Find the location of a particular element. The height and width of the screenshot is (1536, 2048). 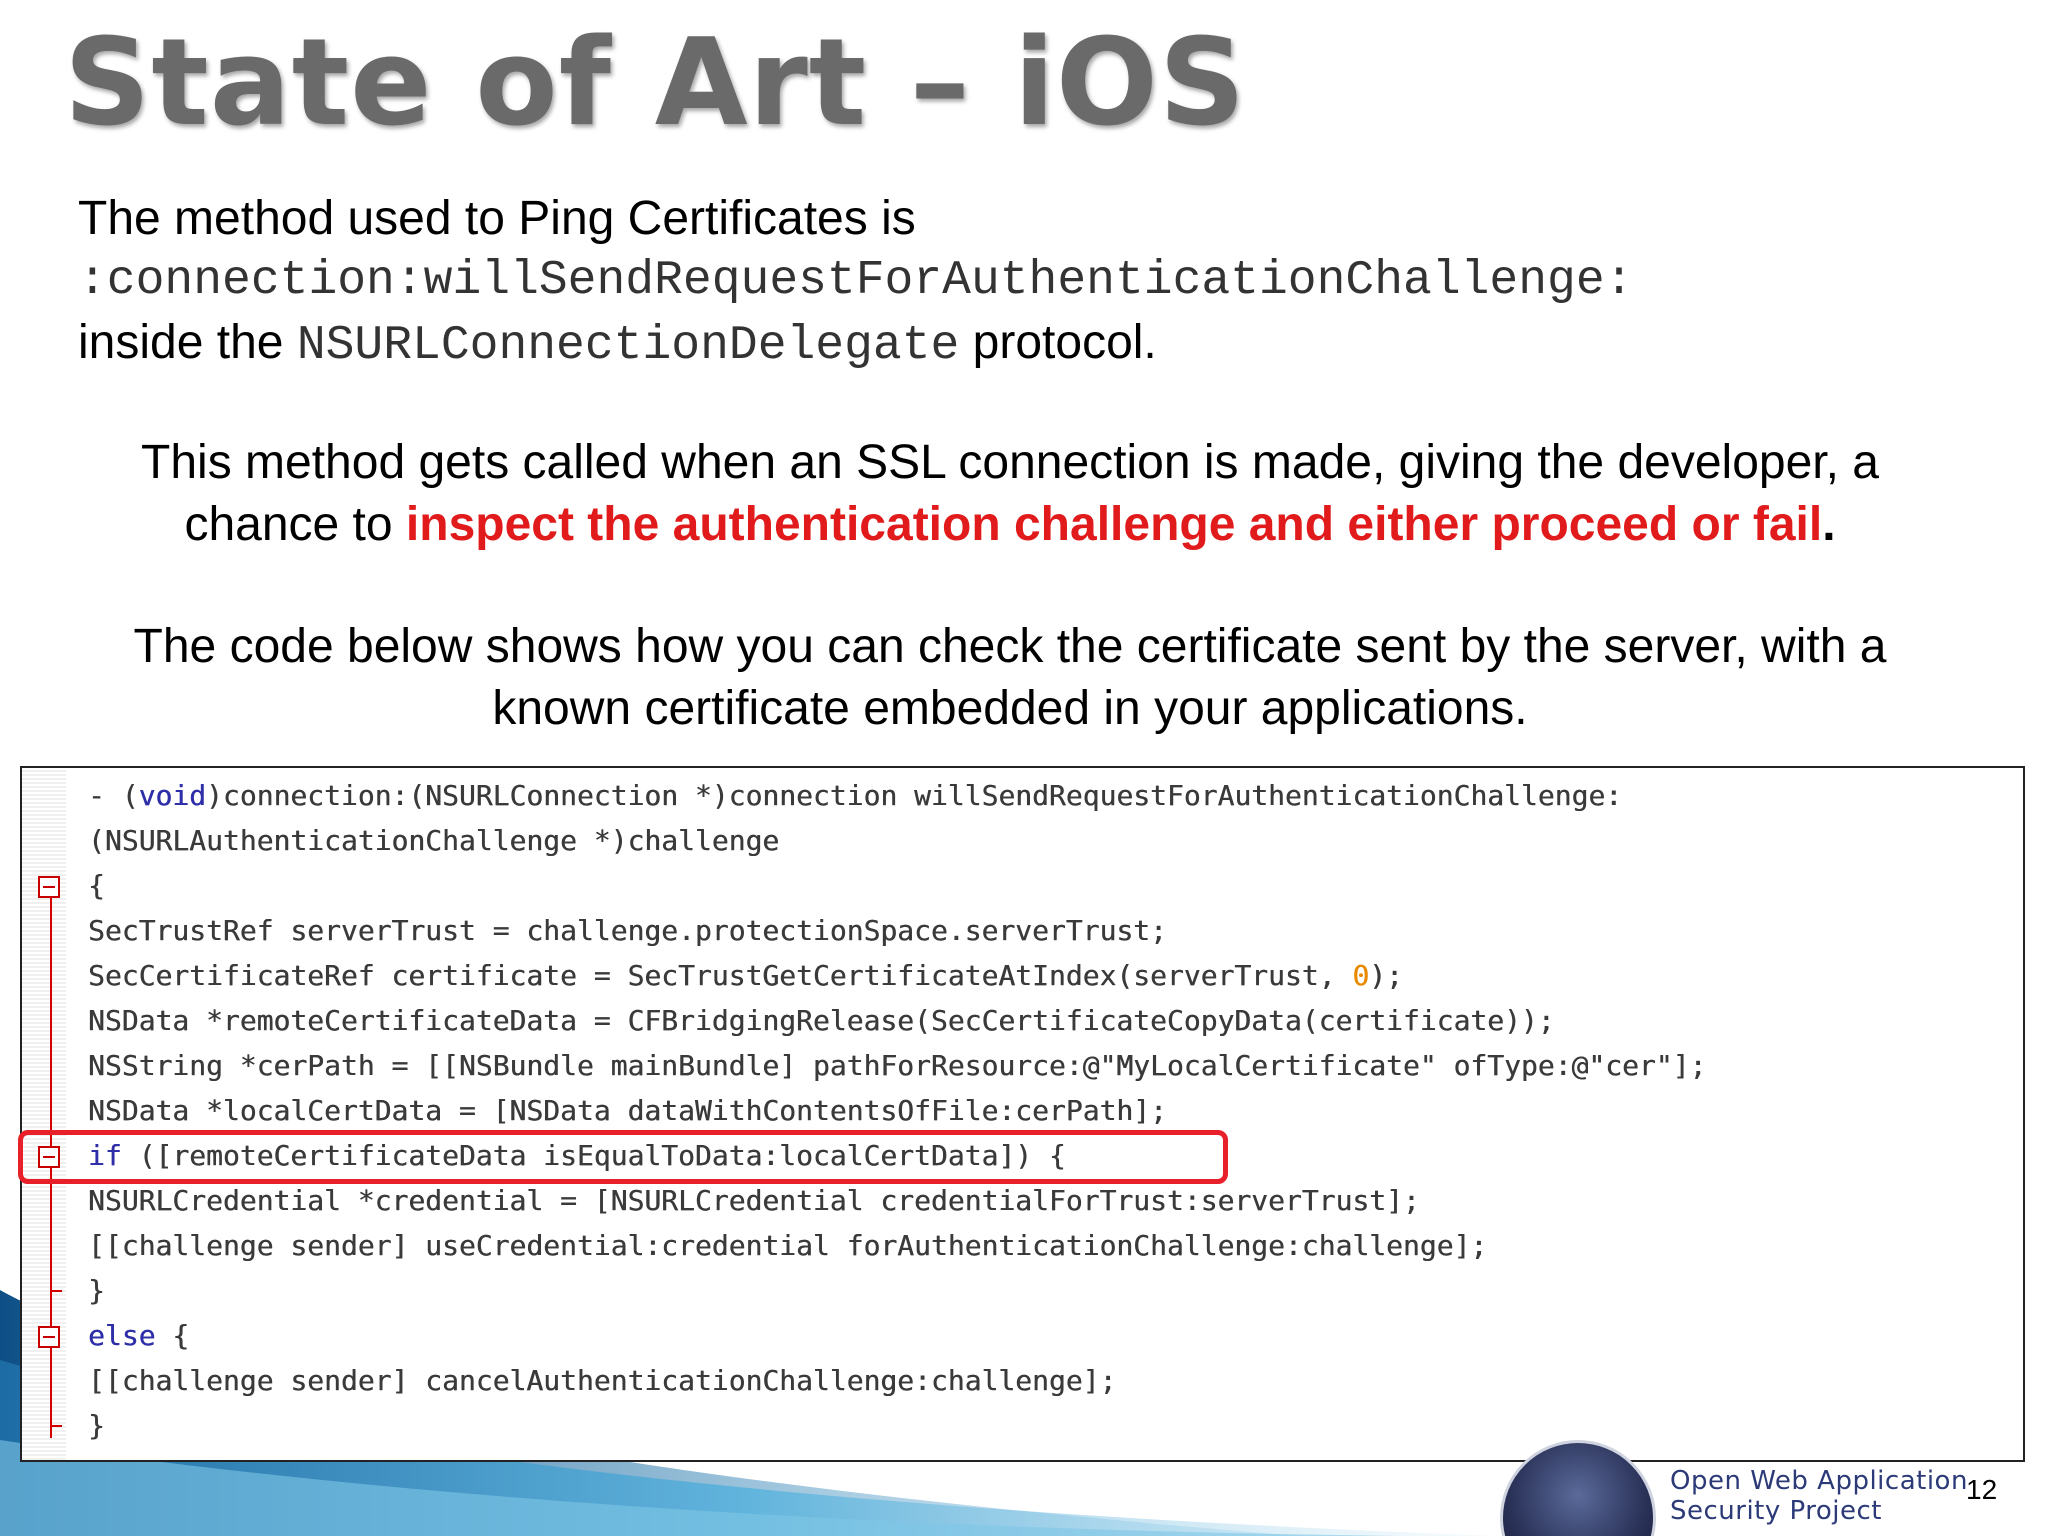

code-highlight-box is located at coordinates (623, 1157).